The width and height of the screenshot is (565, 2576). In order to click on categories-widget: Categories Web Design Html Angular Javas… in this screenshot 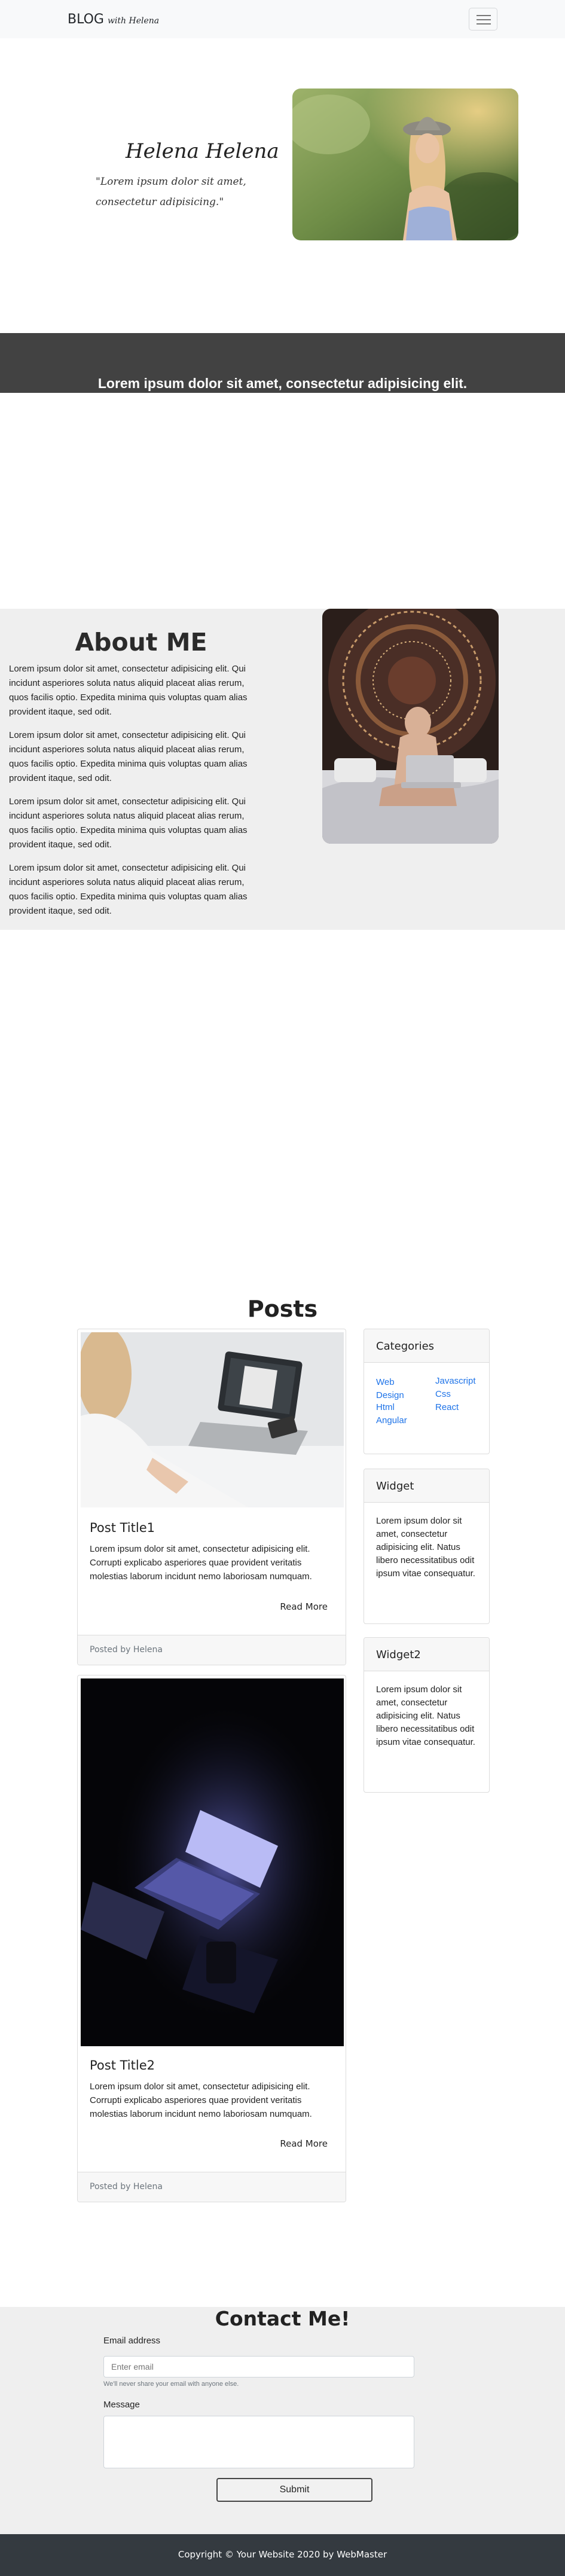, I will do `click(427, 1392)`.